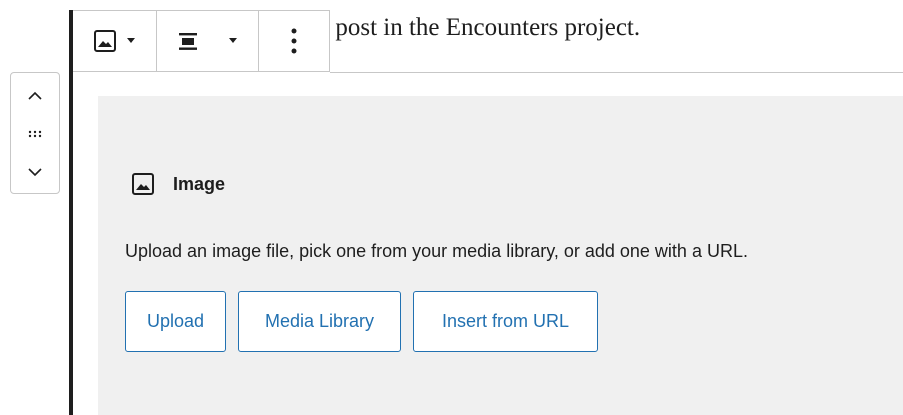 The image size is (903, 415). I want to click on block-toolbar, so click(201, 41).